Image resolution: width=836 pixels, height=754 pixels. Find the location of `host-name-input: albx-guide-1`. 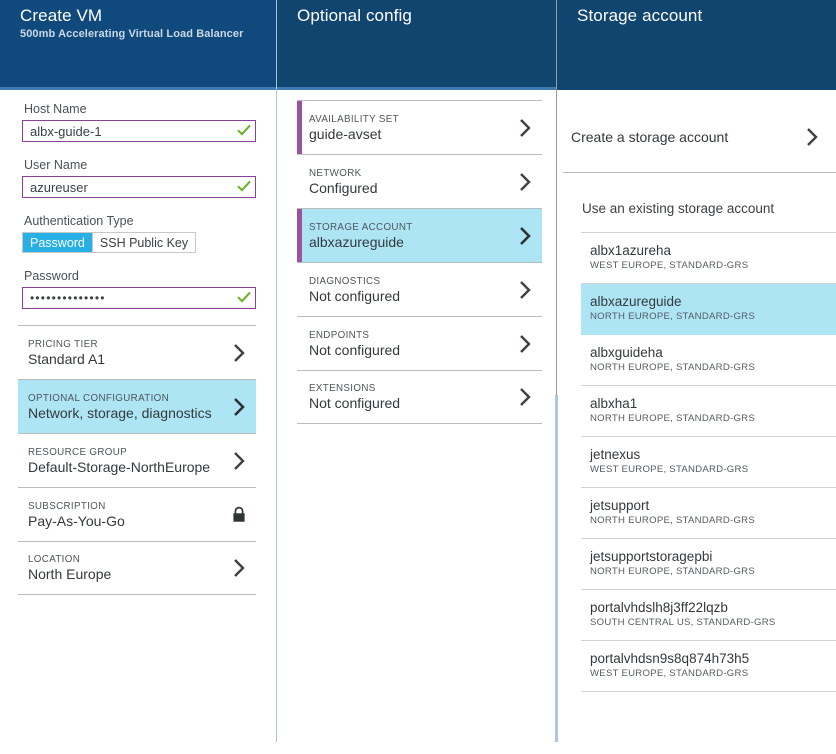

host-name-input: albx-guide-1 is located at coordinates (139, 131).